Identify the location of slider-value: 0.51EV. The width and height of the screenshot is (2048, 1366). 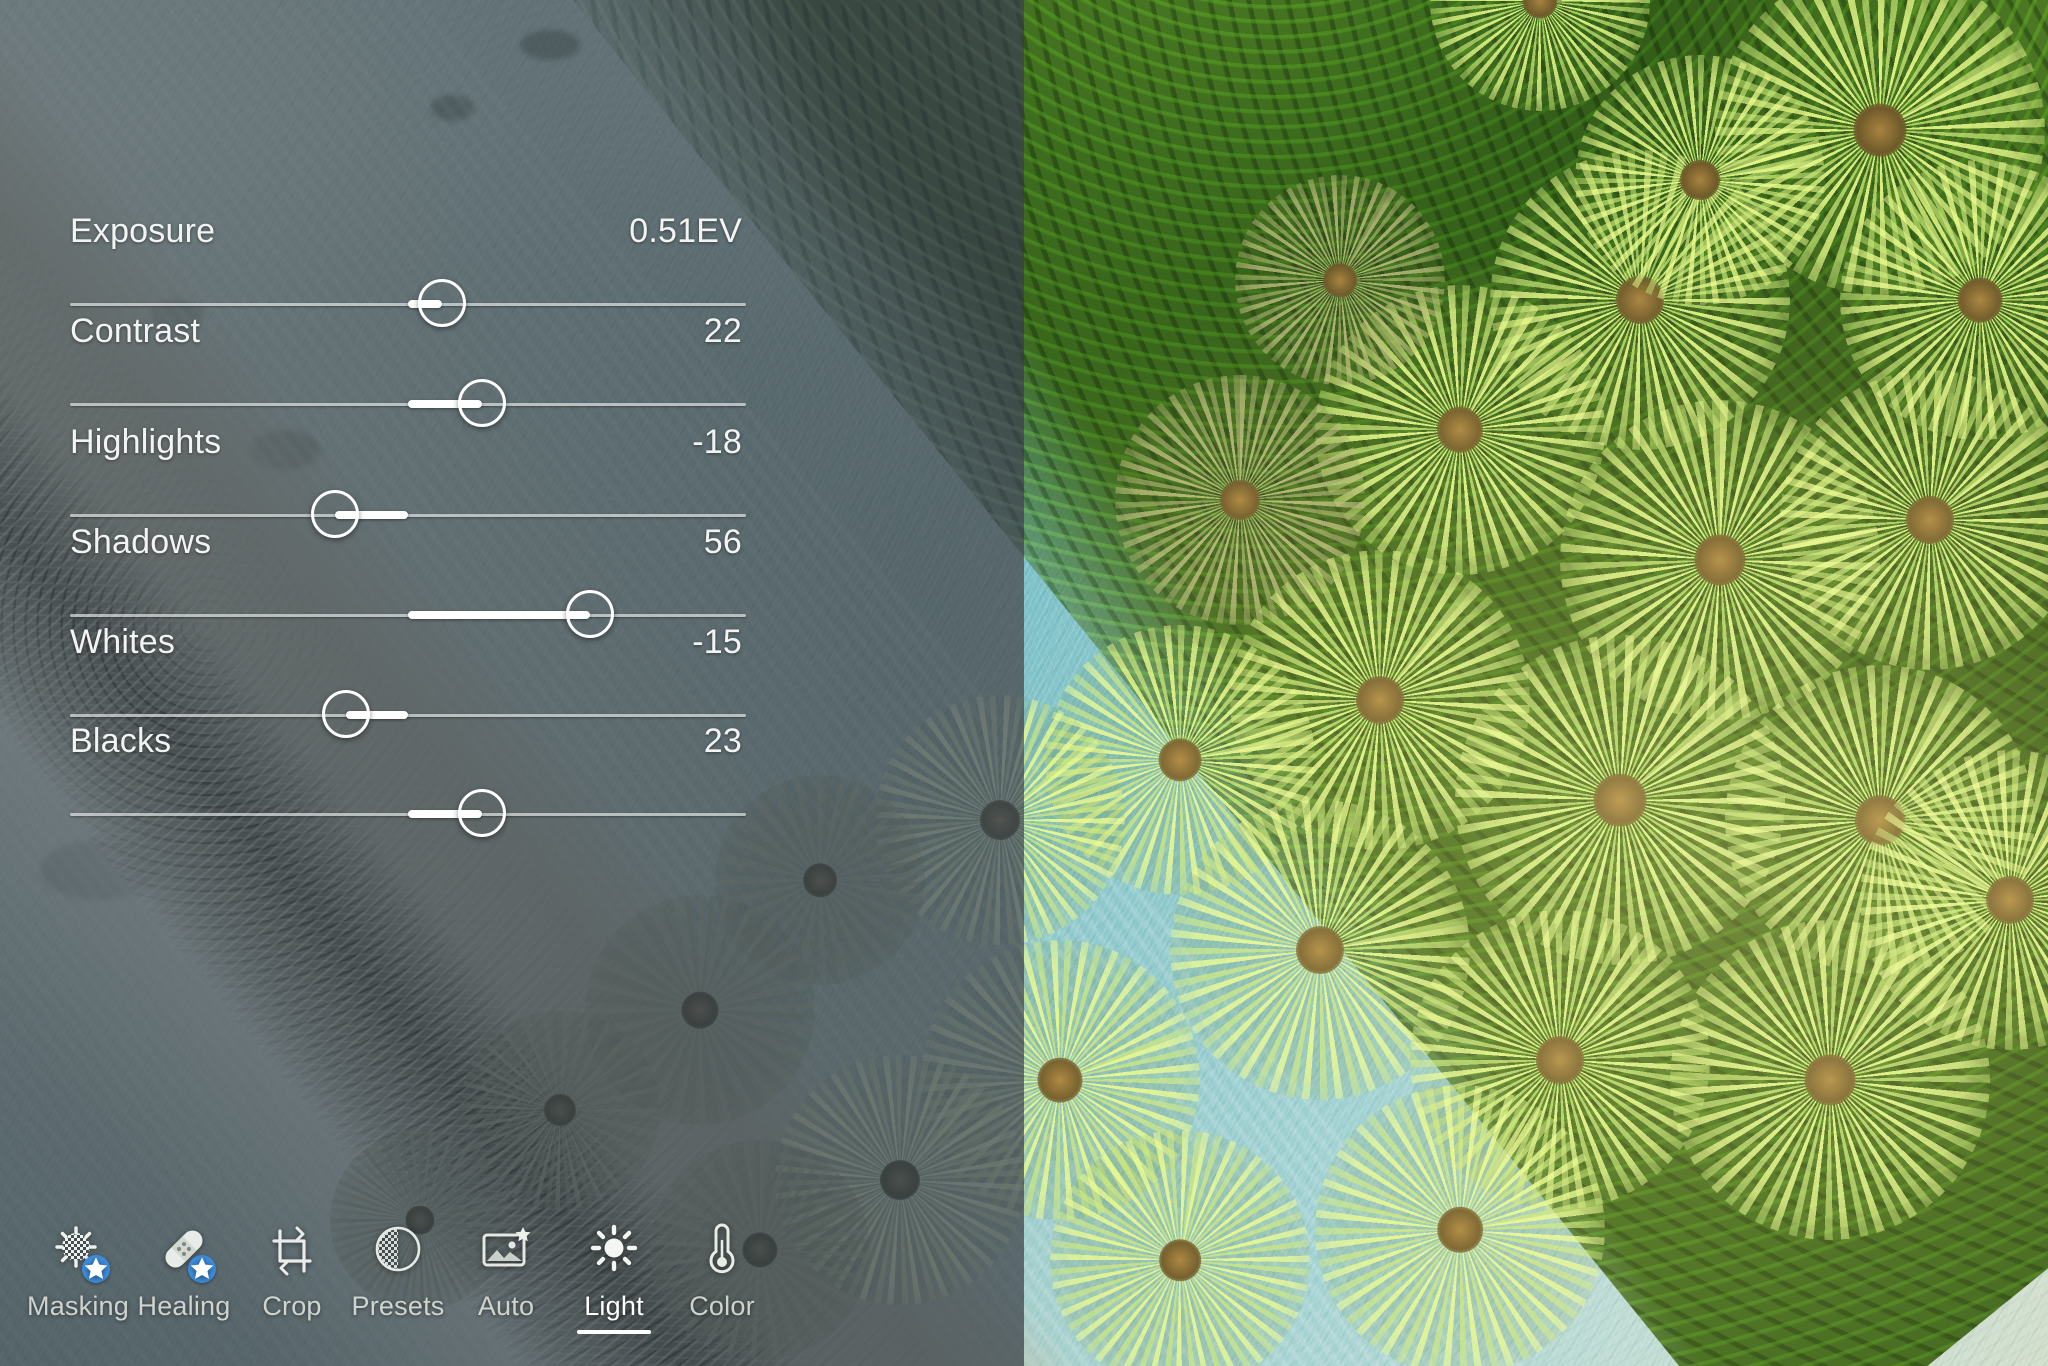
(685, 231).